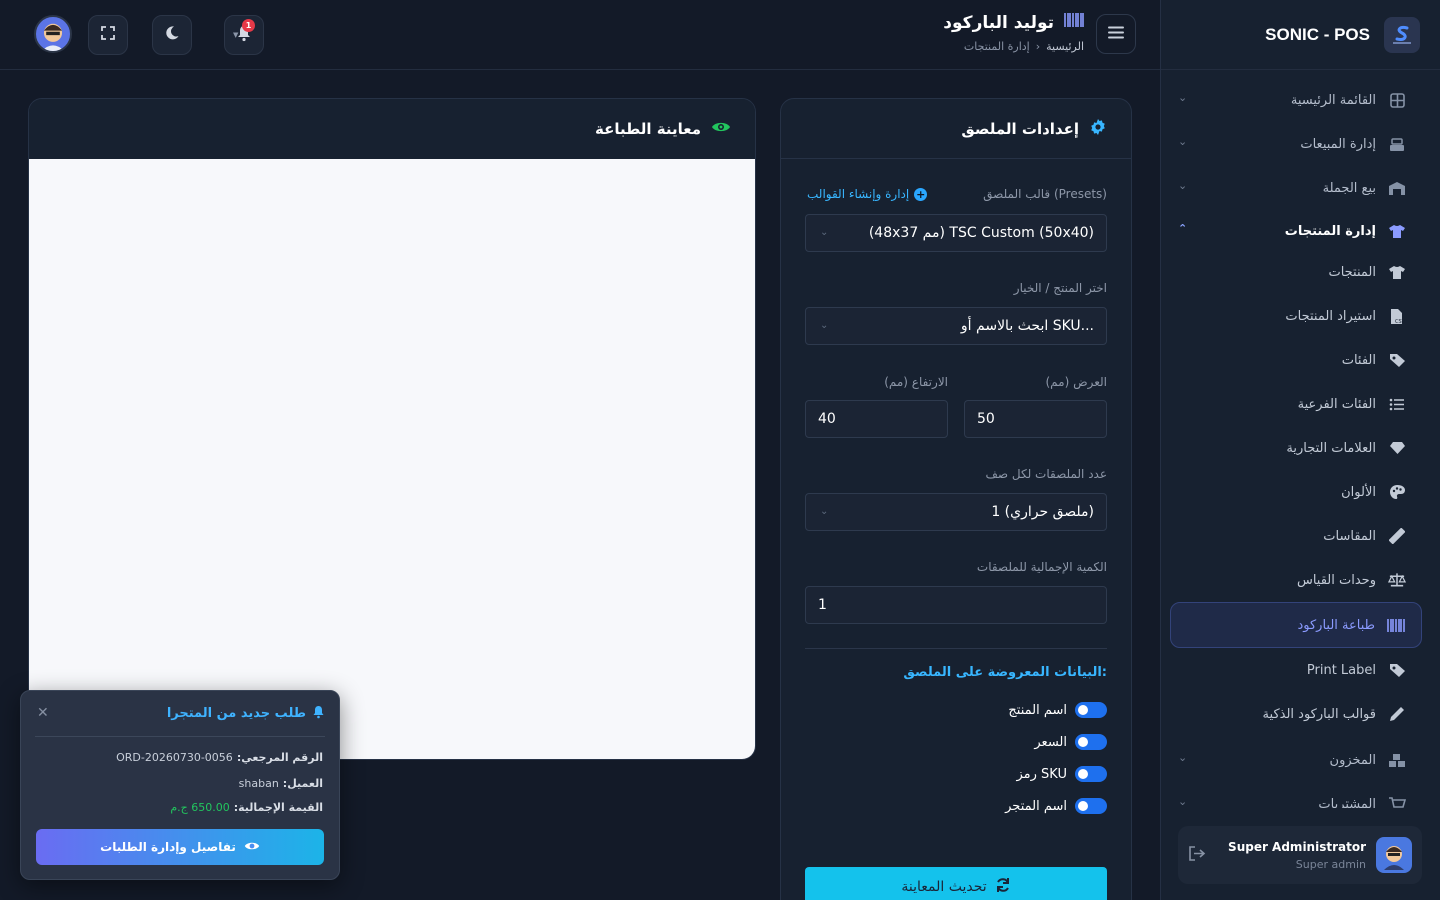  What do you see at coordinates (1297, 144) in the screenshot?
I see `sidebar-item-sales: ⌄ إدارة المبيعات` at bounding box center [1297, 144].